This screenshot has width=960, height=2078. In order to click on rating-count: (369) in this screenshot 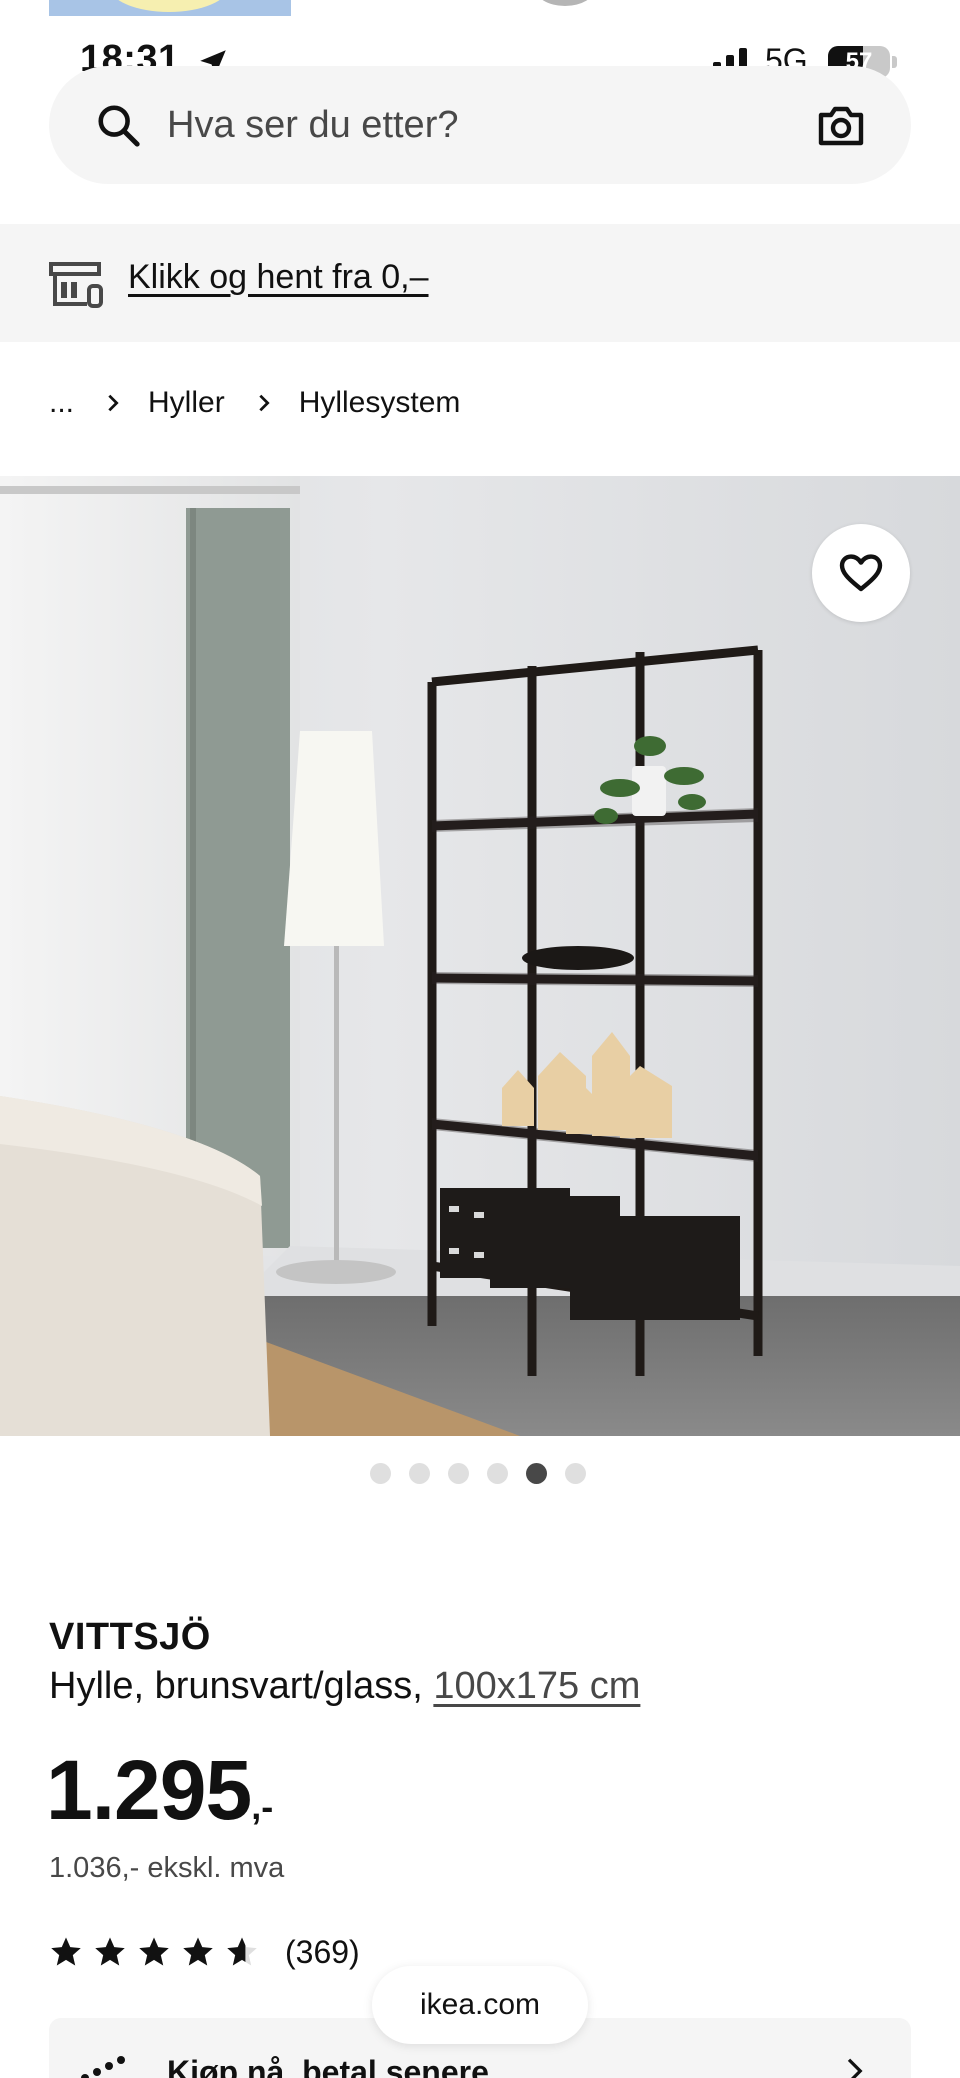, I will do `click(322, 1951)`.